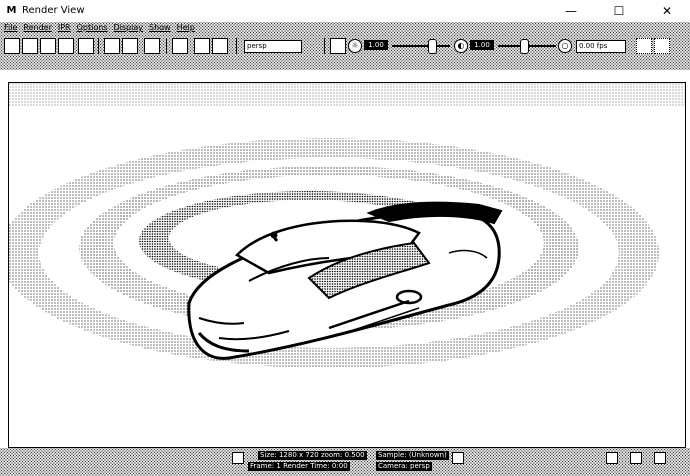  What do you see at coordinates (66, 46) in the screenshot?
I see `ipr-icon` at bounding box center [66, 46].